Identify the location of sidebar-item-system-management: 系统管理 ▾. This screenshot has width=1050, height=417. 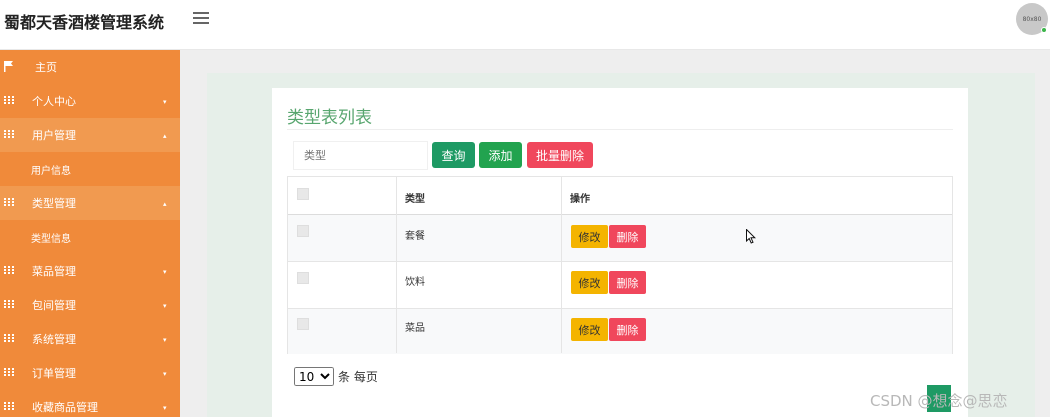
(90, 339).